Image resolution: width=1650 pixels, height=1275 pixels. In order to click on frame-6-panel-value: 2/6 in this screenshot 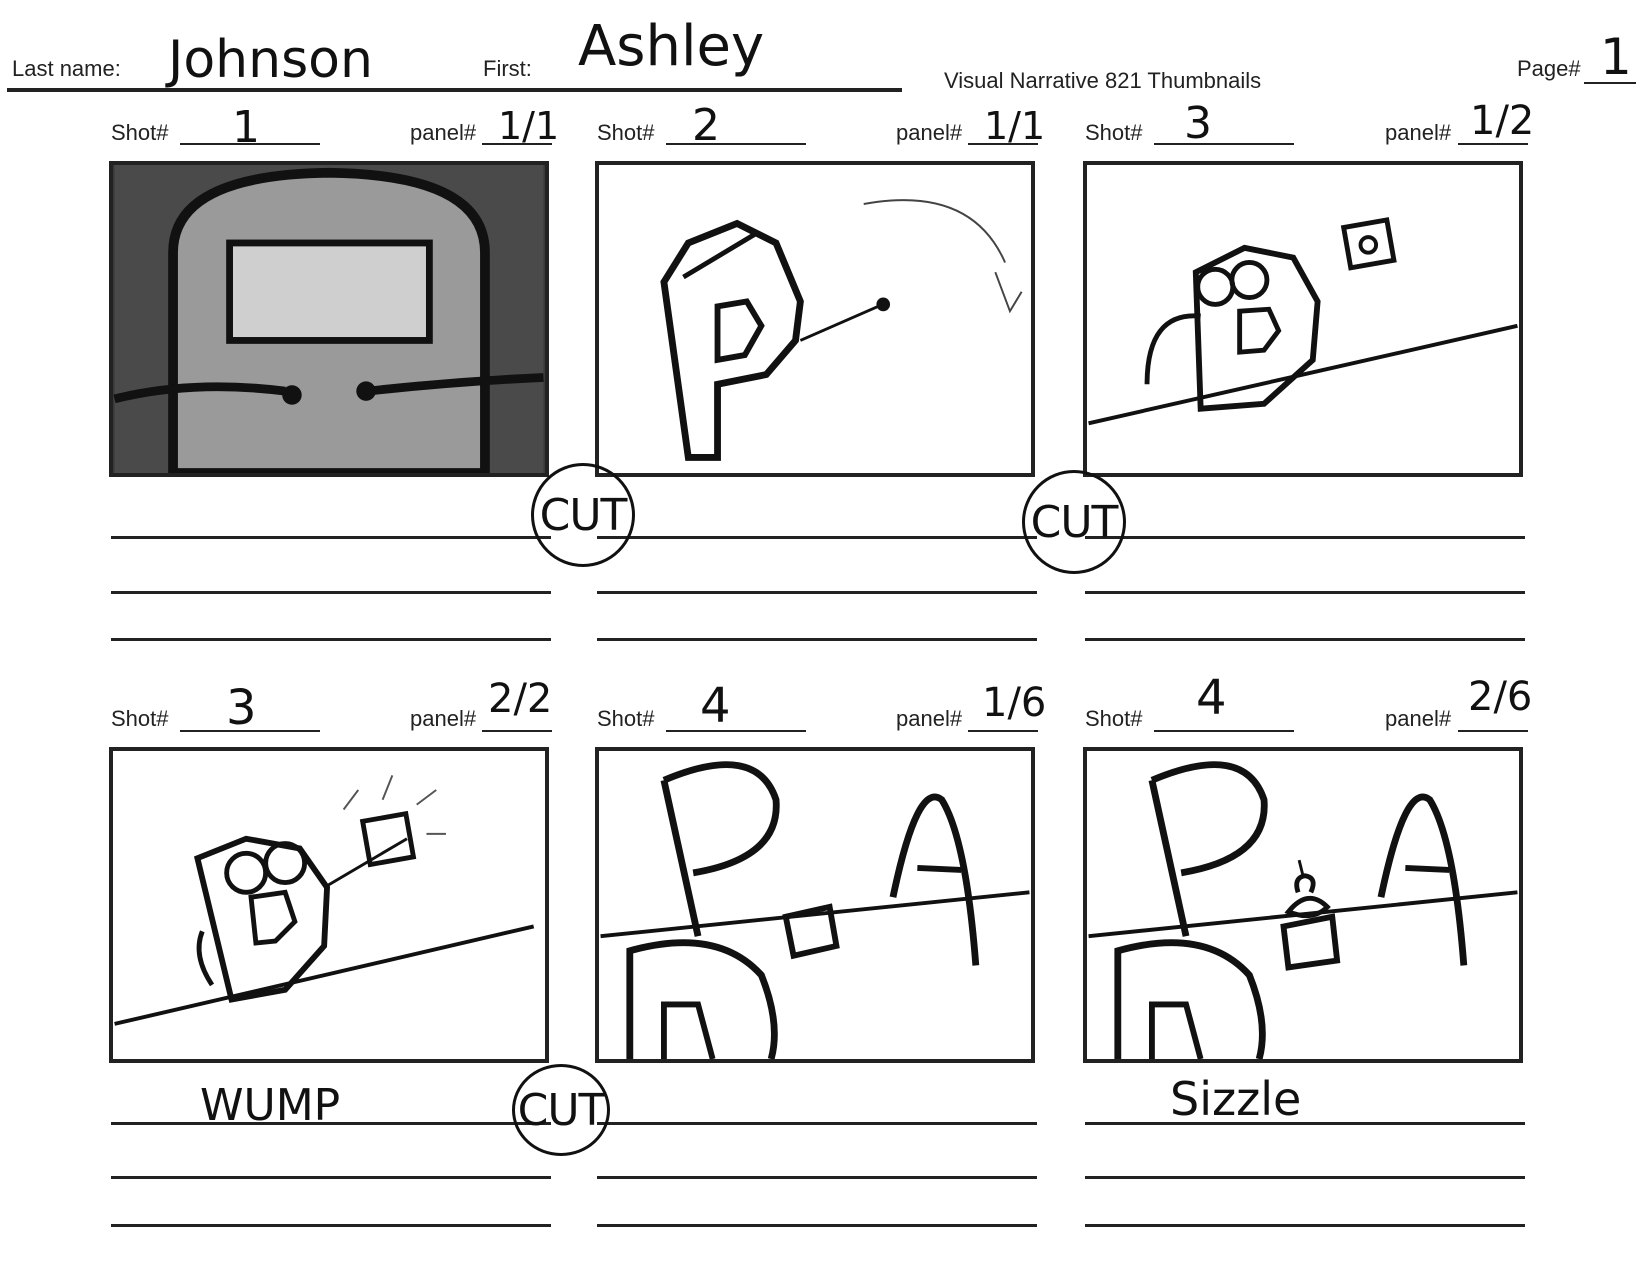, I will do `click(1500, 697)`.